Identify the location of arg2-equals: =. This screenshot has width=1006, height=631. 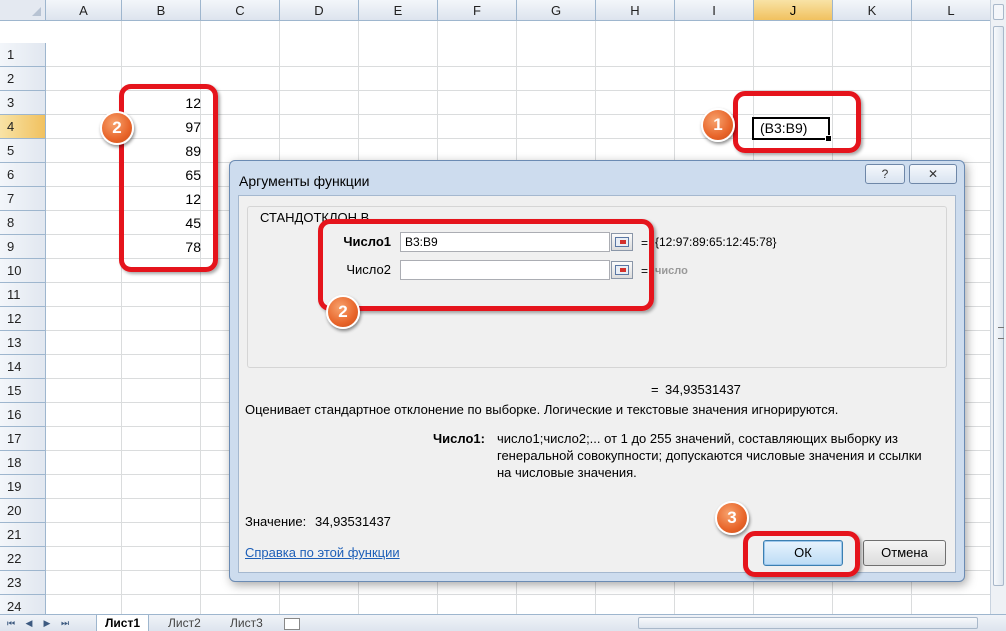
(645, 271).